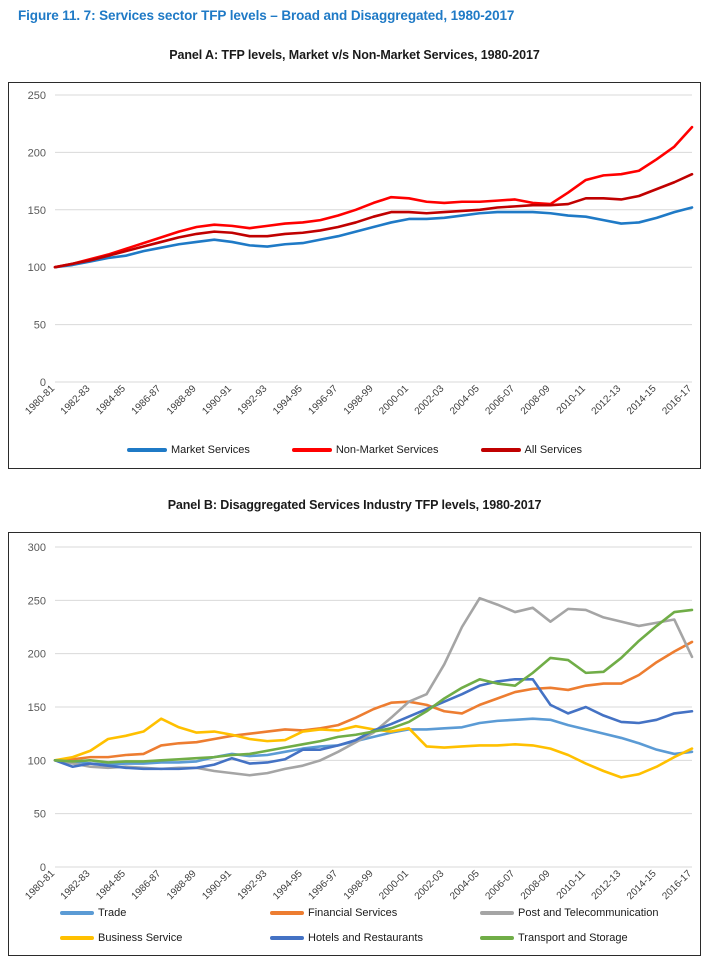 The height and width of the screenshot is (970, 709). I want to click on y-axis-tick-label: 300, so click(37, 548).